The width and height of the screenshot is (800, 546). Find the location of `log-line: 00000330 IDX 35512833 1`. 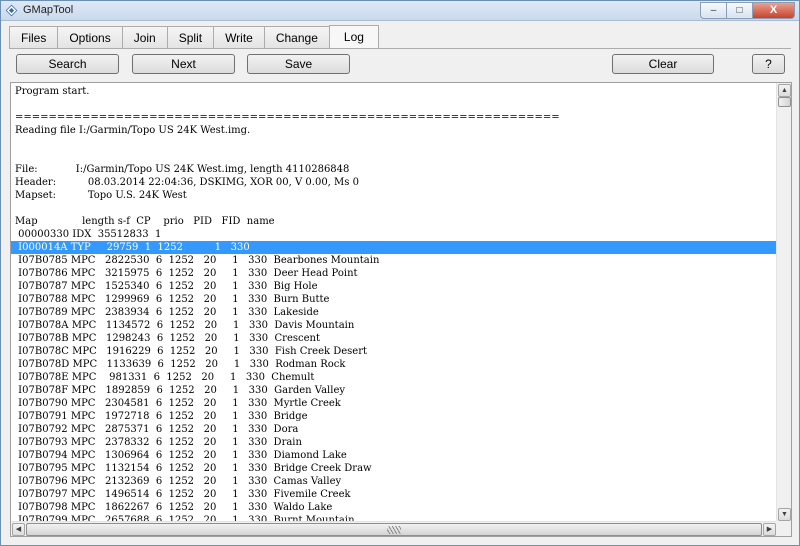

log-line: 00000330 IDX 35512833 1 is located at coordinates (394, 234).